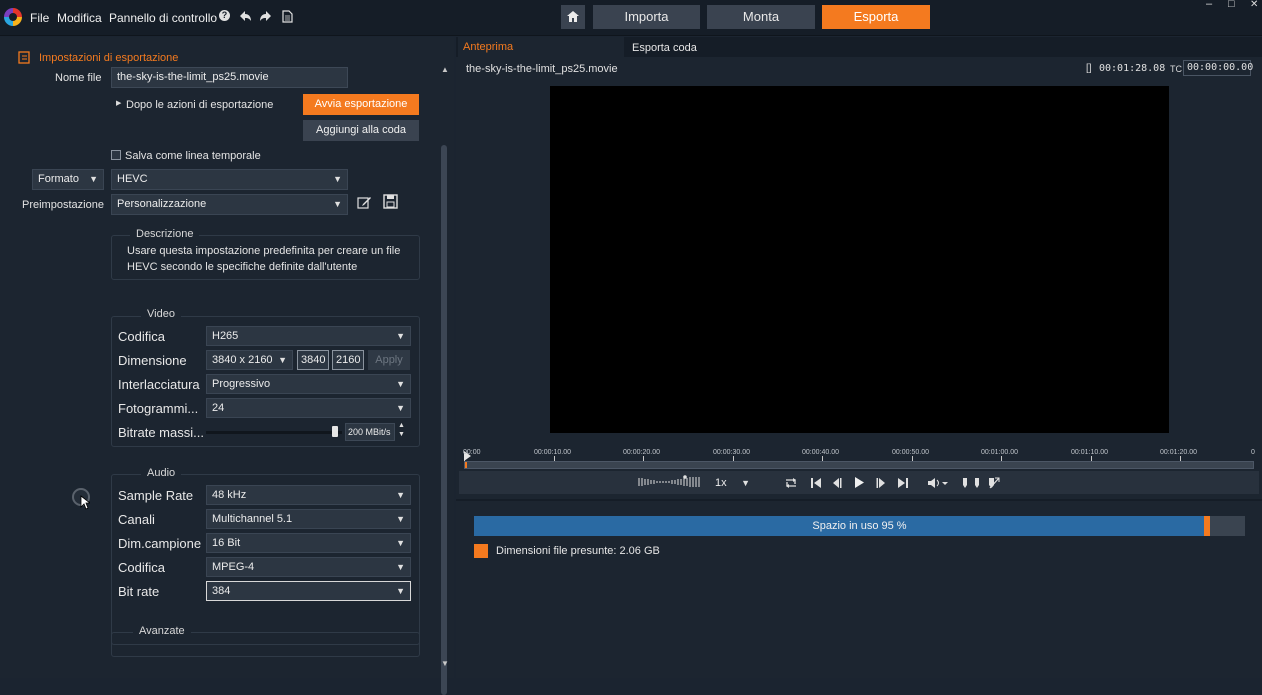 This screenshot has width=1262, height=695. Describe the element at coordinates (132, 179) in the screenshot. I see `format-value: HEVC` at that location.